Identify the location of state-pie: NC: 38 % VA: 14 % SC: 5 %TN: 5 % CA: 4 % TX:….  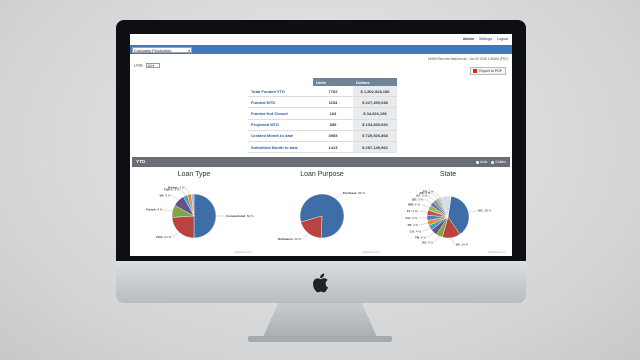
(449, 218).